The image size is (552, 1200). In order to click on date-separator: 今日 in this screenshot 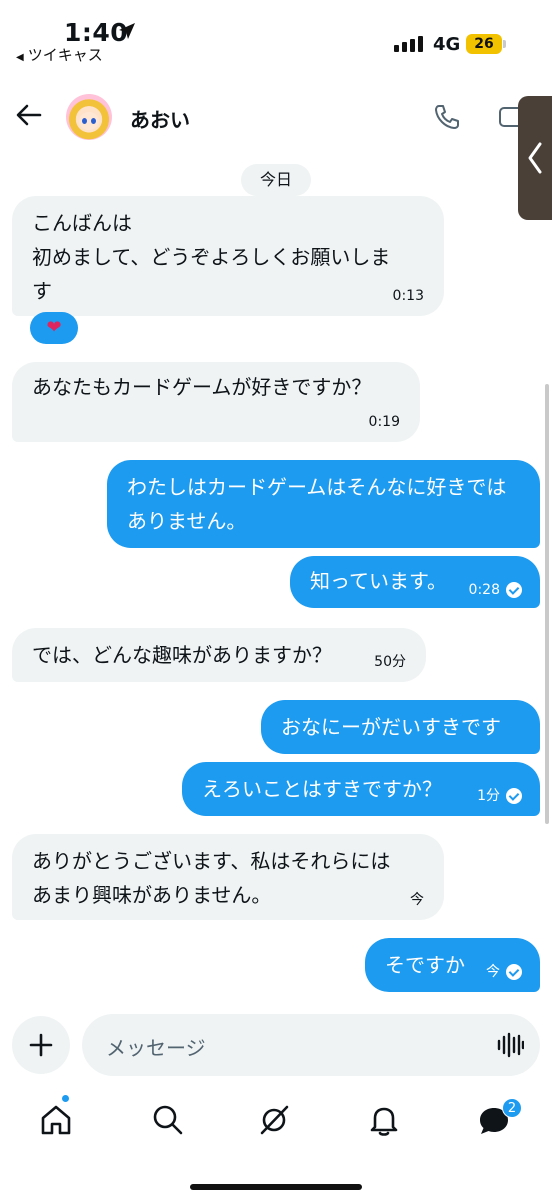, I will do `click(276, 180)`.